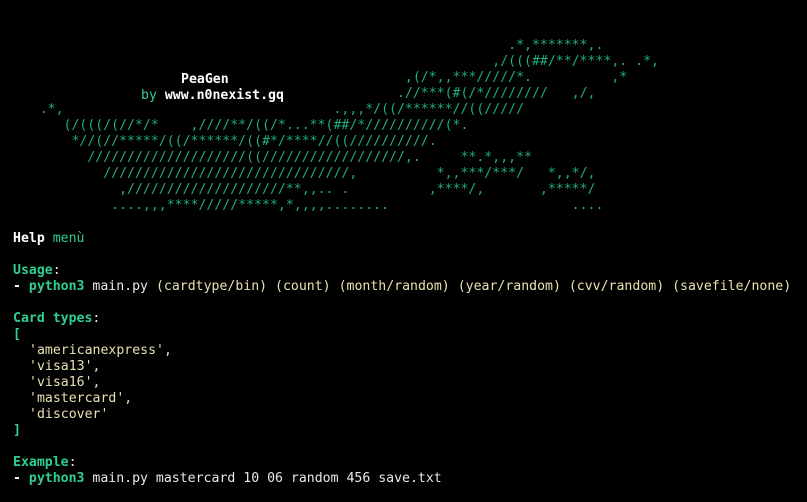  Describe the element at coordinates (205, 79) in the screenshot. I see `app-title: PeaGen` at that location.